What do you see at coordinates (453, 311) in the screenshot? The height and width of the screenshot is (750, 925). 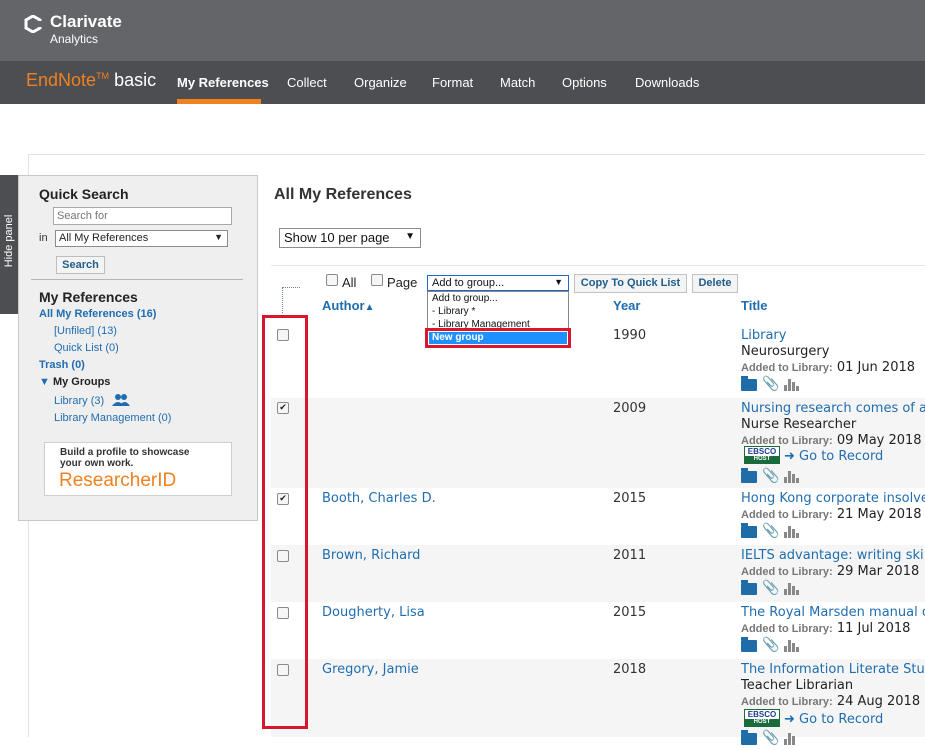 I see `dropdown-option-library: - Library *` at bounding box center [453, 311].